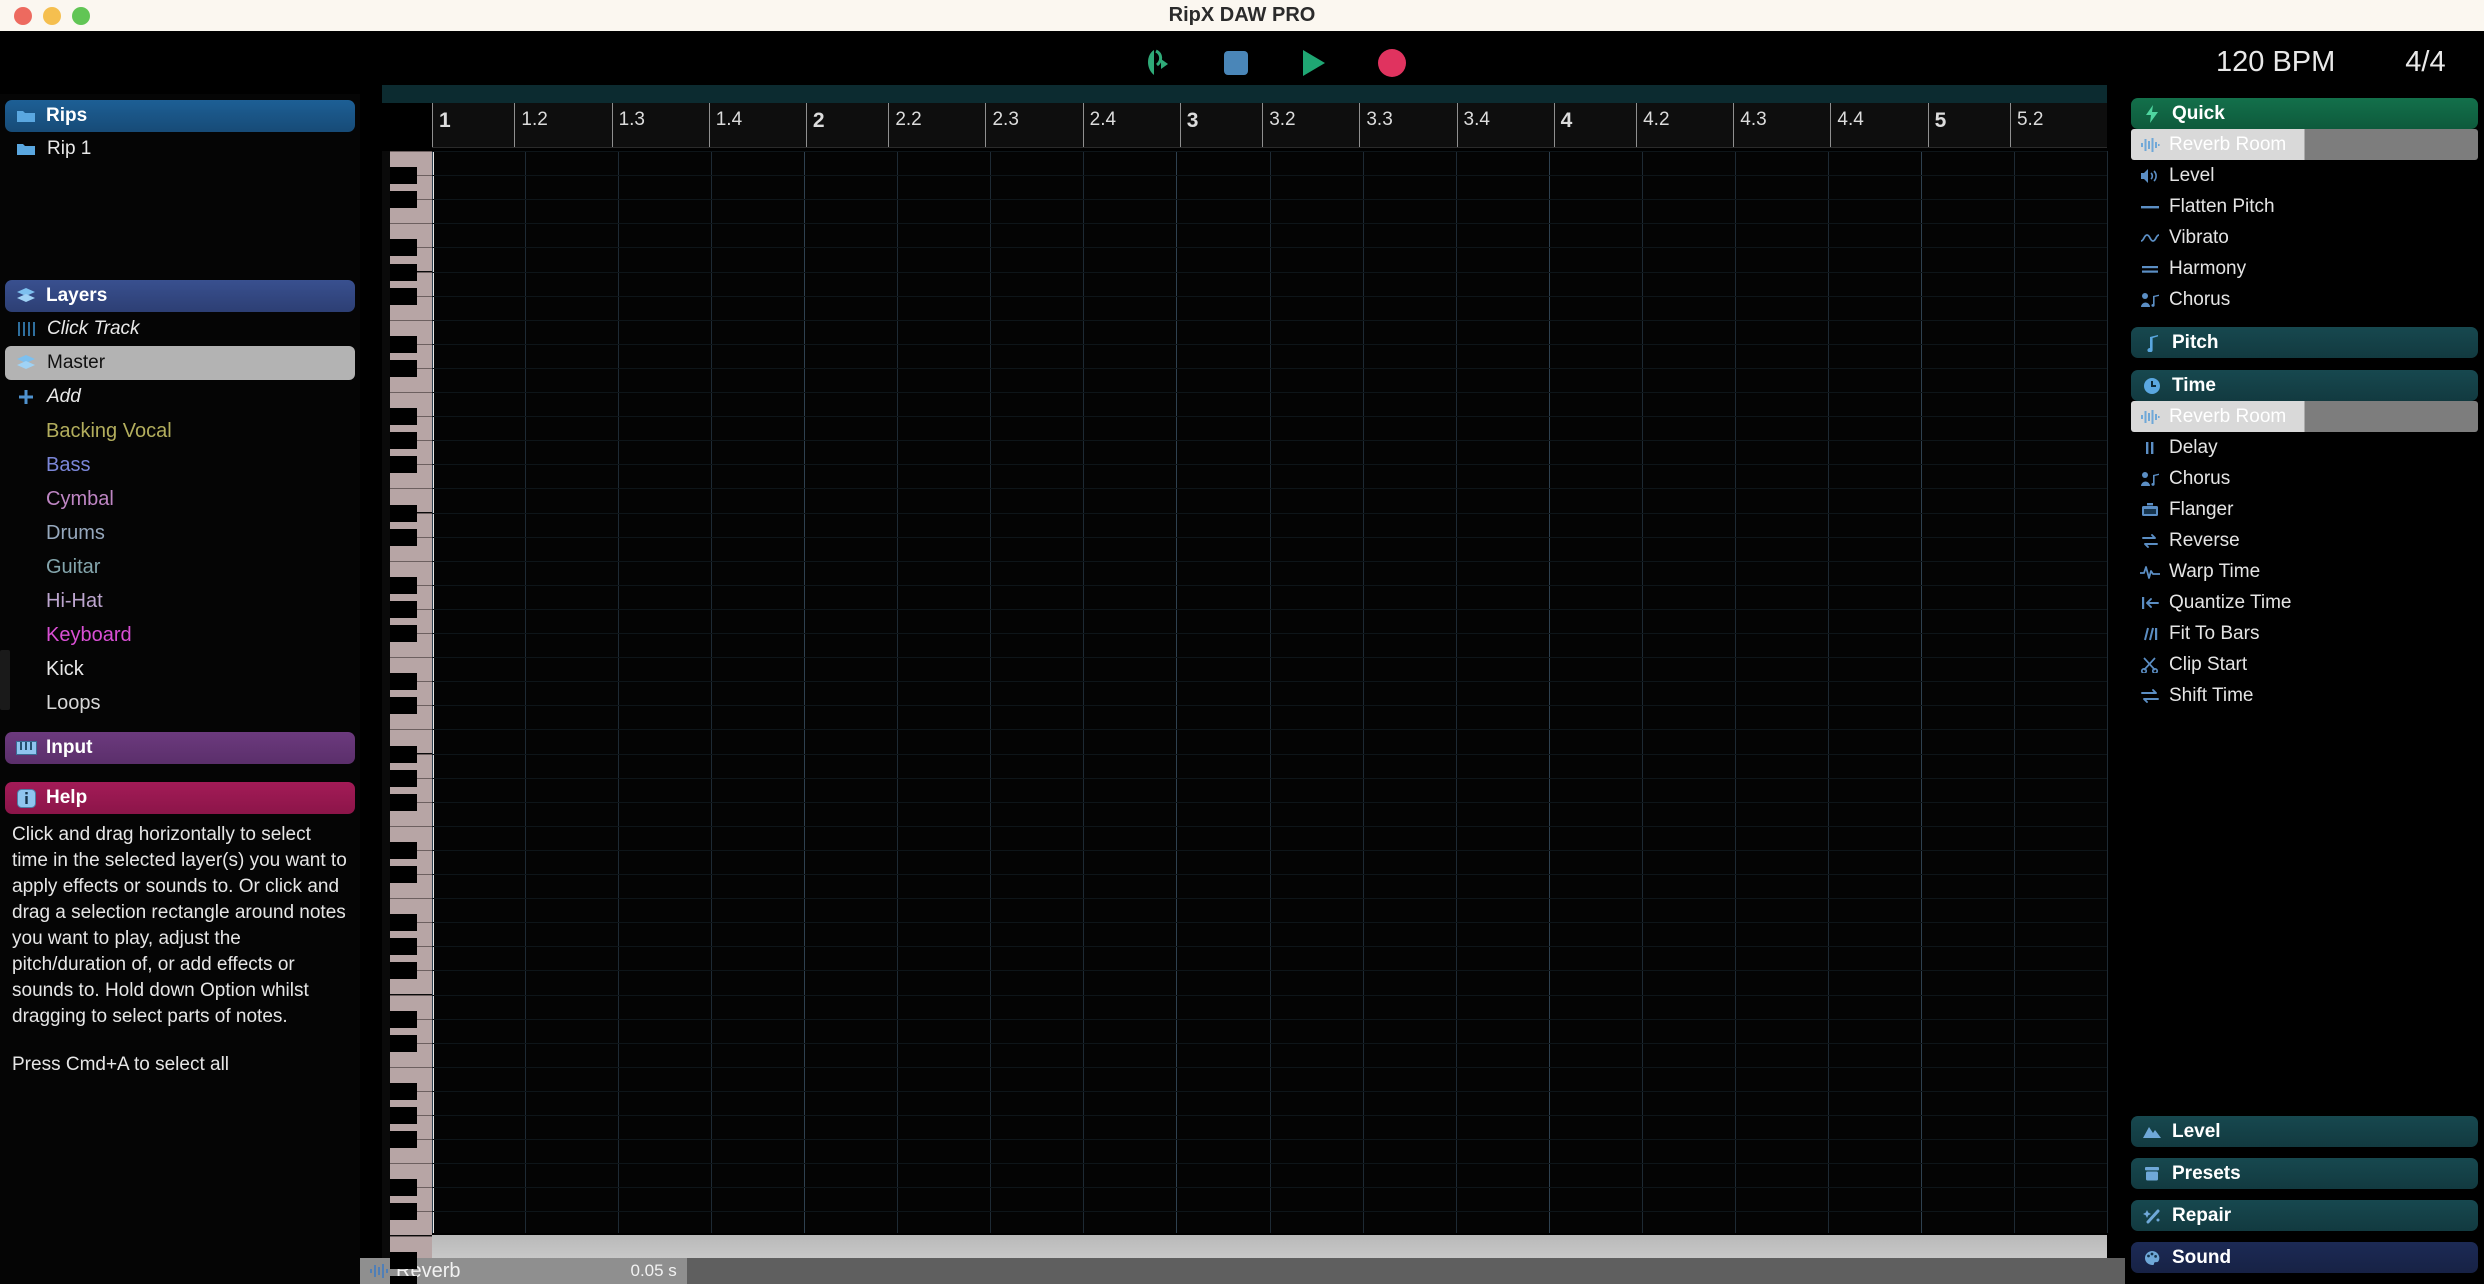 This screenshot has height=1284, width=2484. What do you see at coordinates (1405, 1271) in the screenshot?
I see `fx-slider` at bounding box center [1405, 1271].